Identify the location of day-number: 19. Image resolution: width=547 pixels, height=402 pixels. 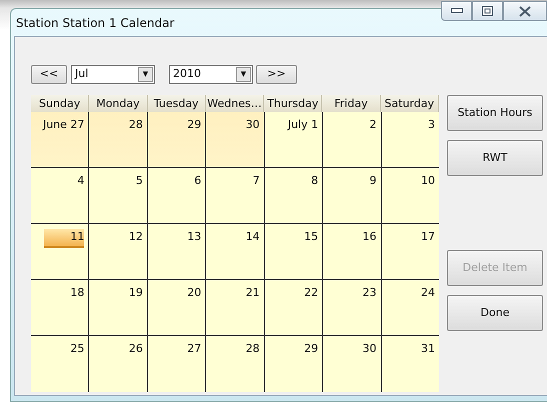
(135, 293).